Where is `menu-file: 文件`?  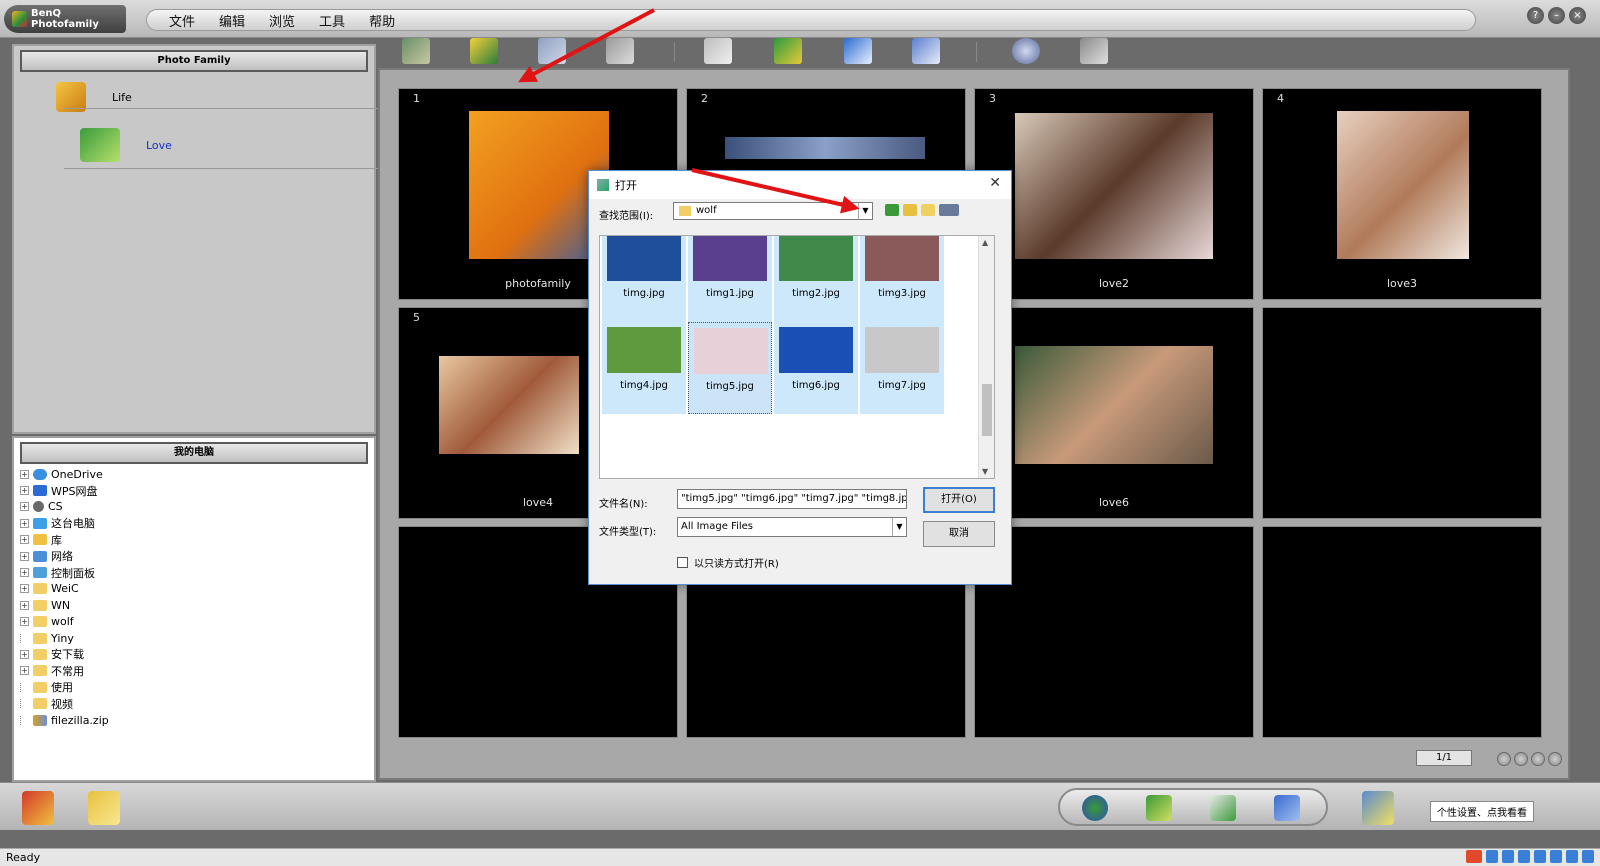
menu-file: 文件 is located at coordinates (182, 20).